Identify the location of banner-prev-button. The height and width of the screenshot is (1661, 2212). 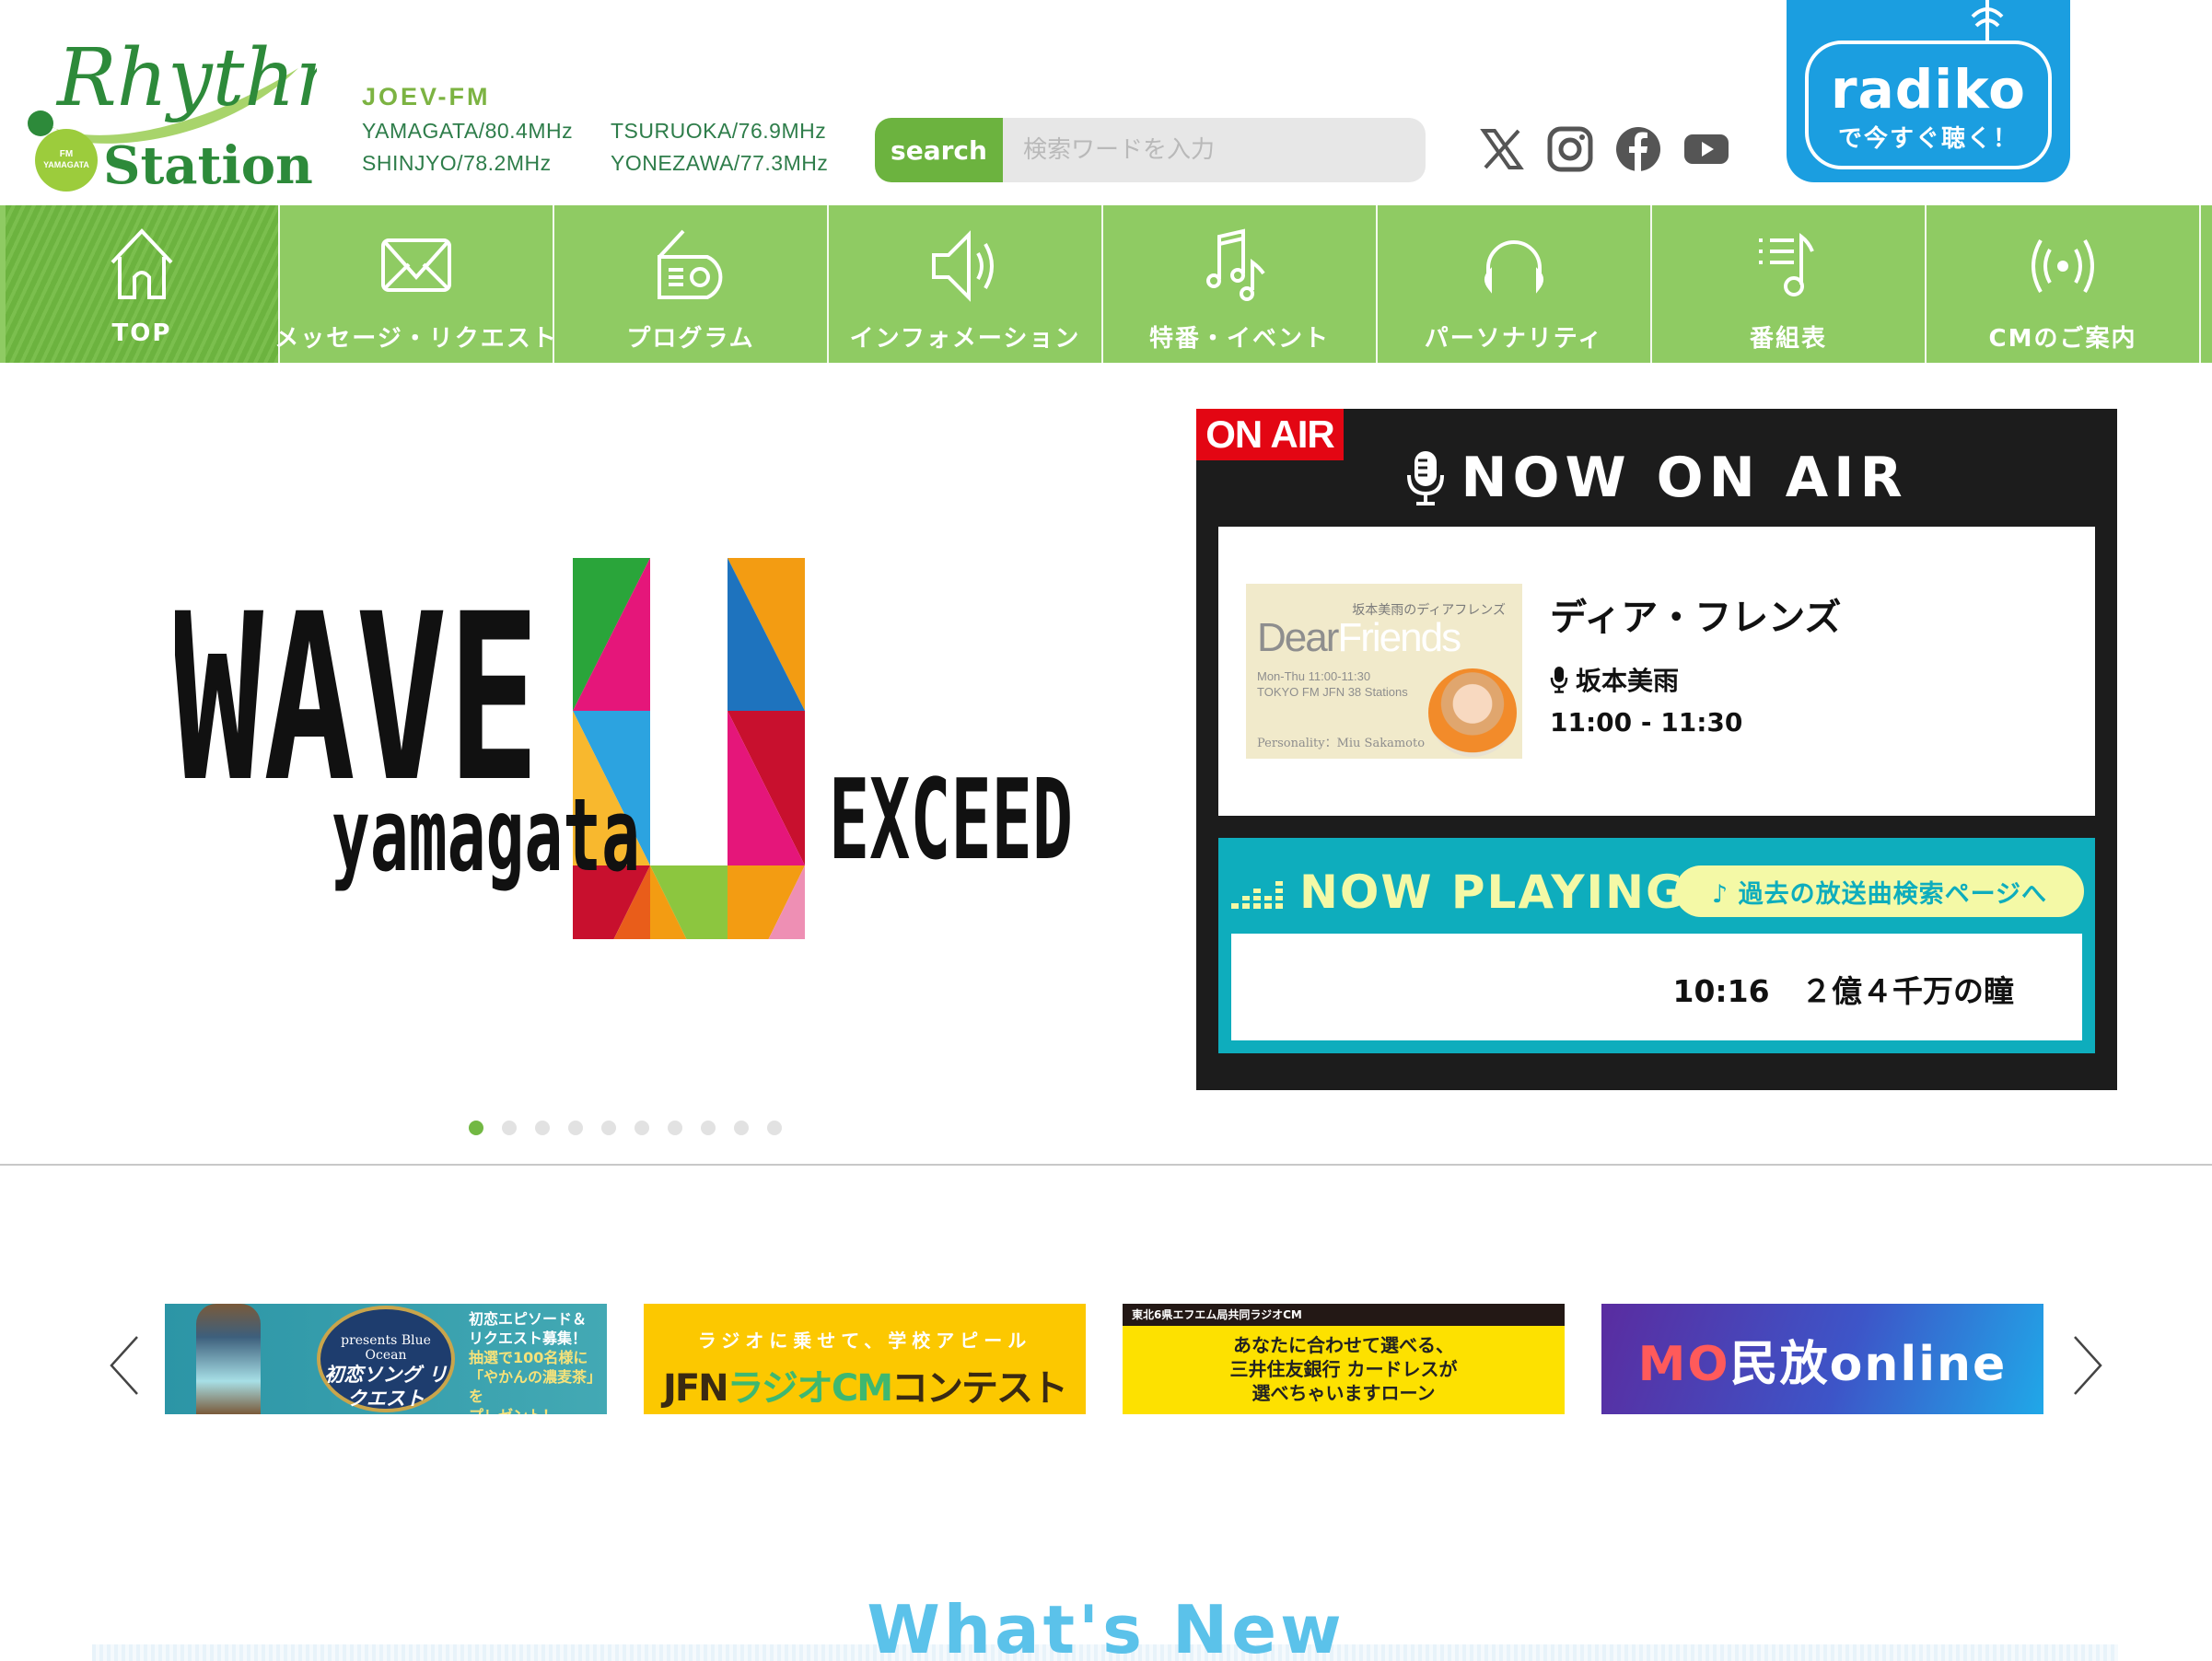
(125, 1365).